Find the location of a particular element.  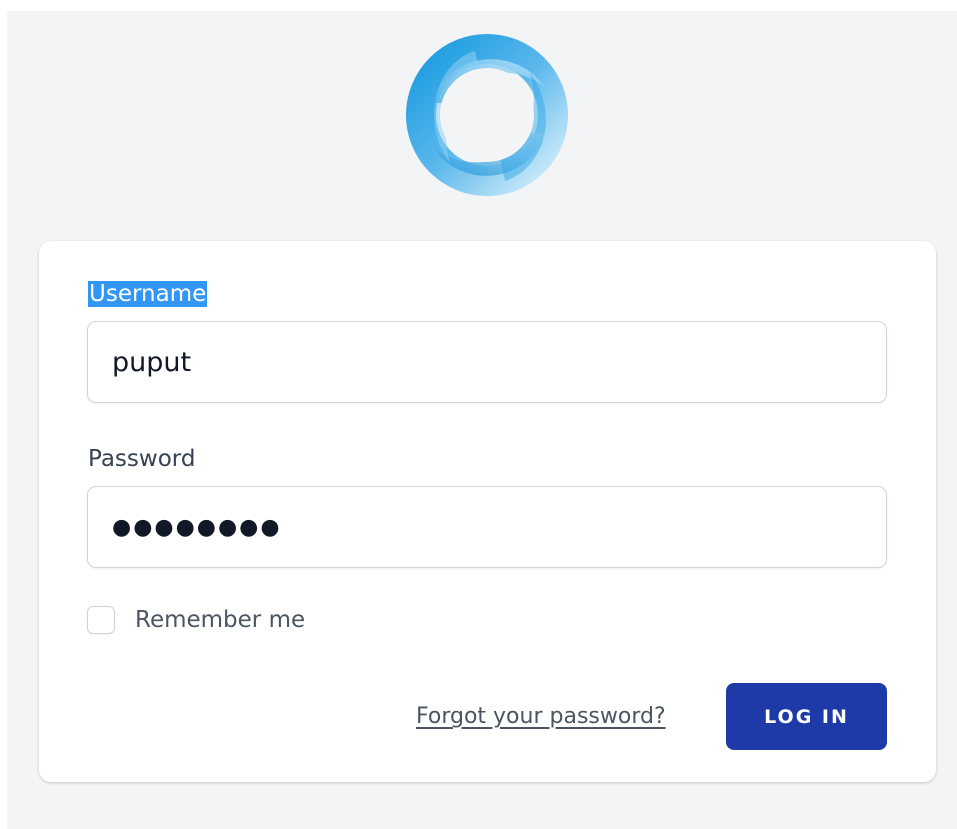

remember-me-checkbox is located at coordinates (101, 620).